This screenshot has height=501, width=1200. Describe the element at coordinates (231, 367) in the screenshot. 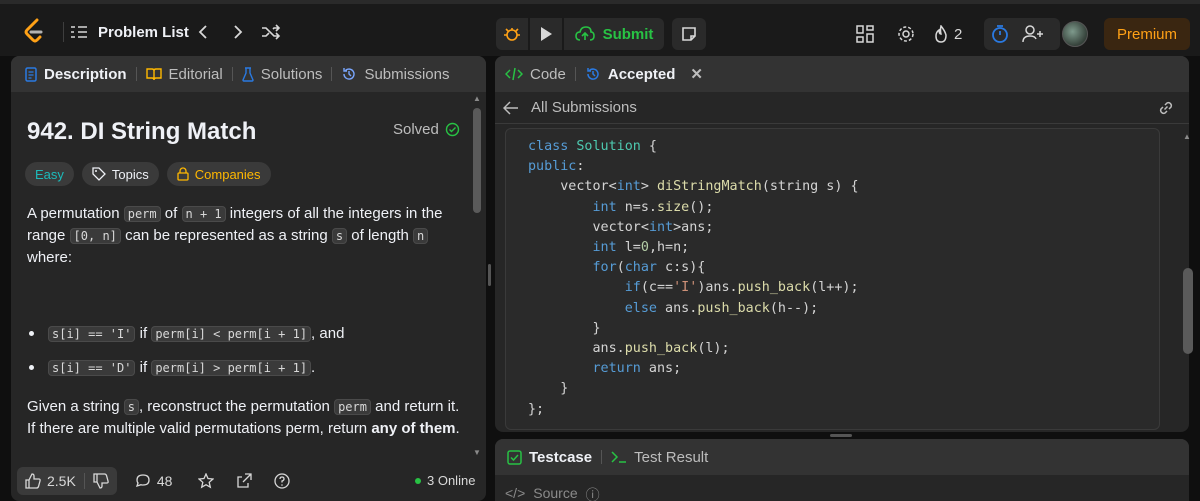

I see `inline-code: perm[i] > perm[i + 1]` at that location.